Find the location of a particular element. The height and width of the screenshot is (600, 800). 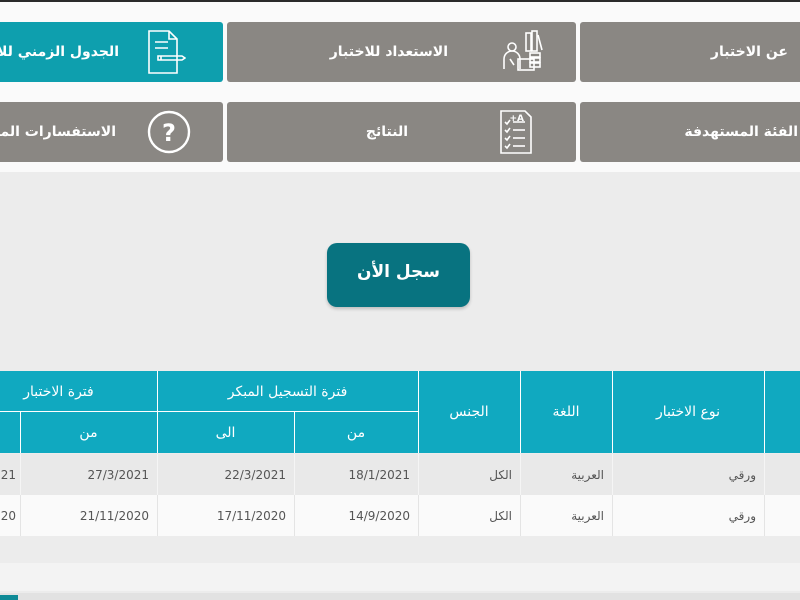

cell-early-to: 17/11/2020 is located at coordinates (251, 515).